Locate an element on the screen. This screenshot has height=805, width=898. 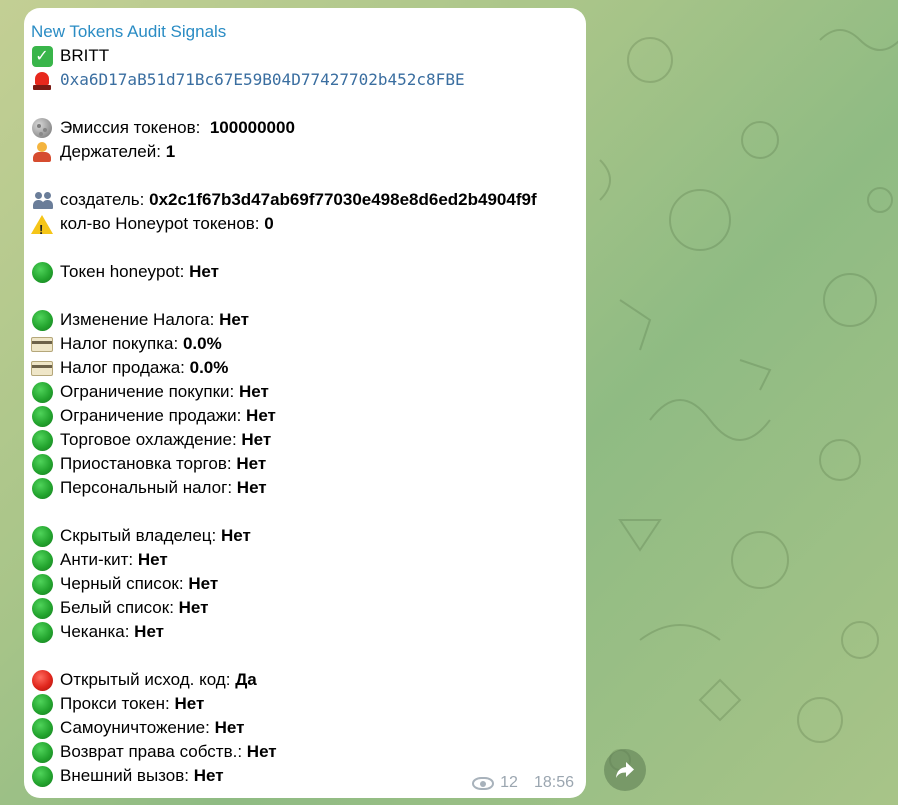
status-label: Самоуничтожение: is located at coordinates (135, 727).